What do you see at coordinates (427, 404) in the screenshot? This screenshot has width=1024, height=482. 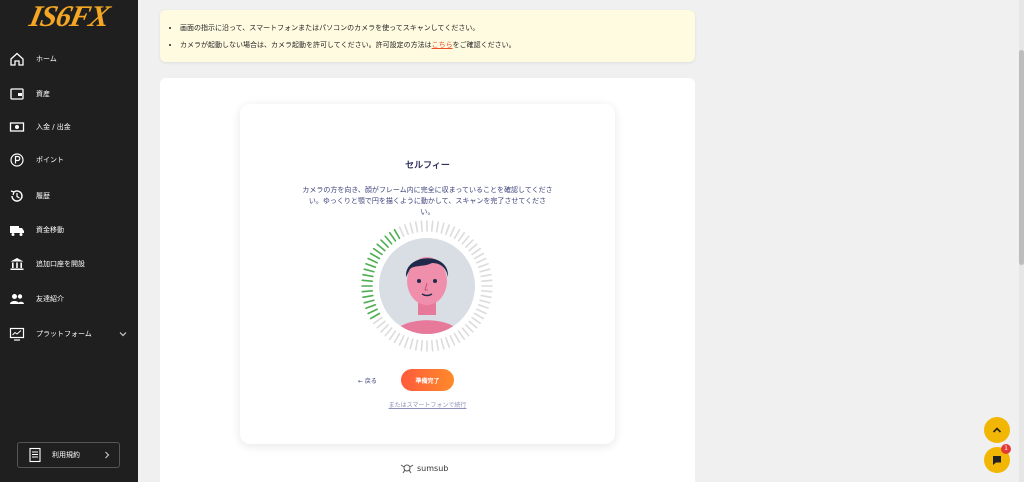 I see `continue-on-phone-link: またはスマートフォンで続行` at bounding box center [427, 404].